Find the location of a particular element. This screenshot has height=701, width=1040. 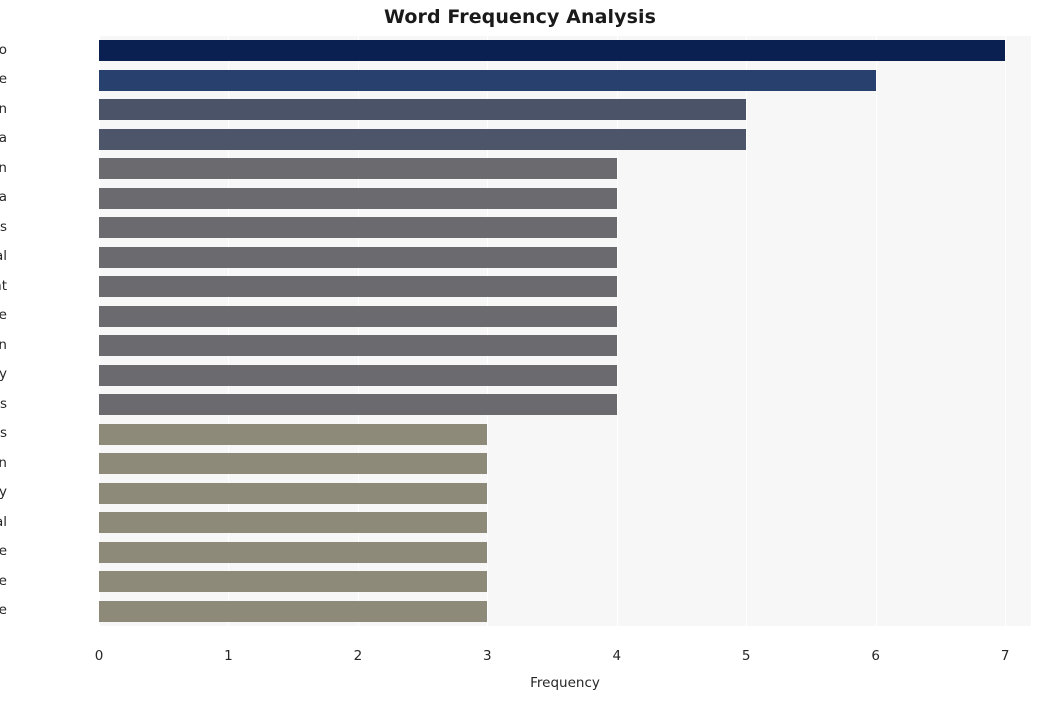

y-tick-label-align: align is located at coordinates (3, 462).